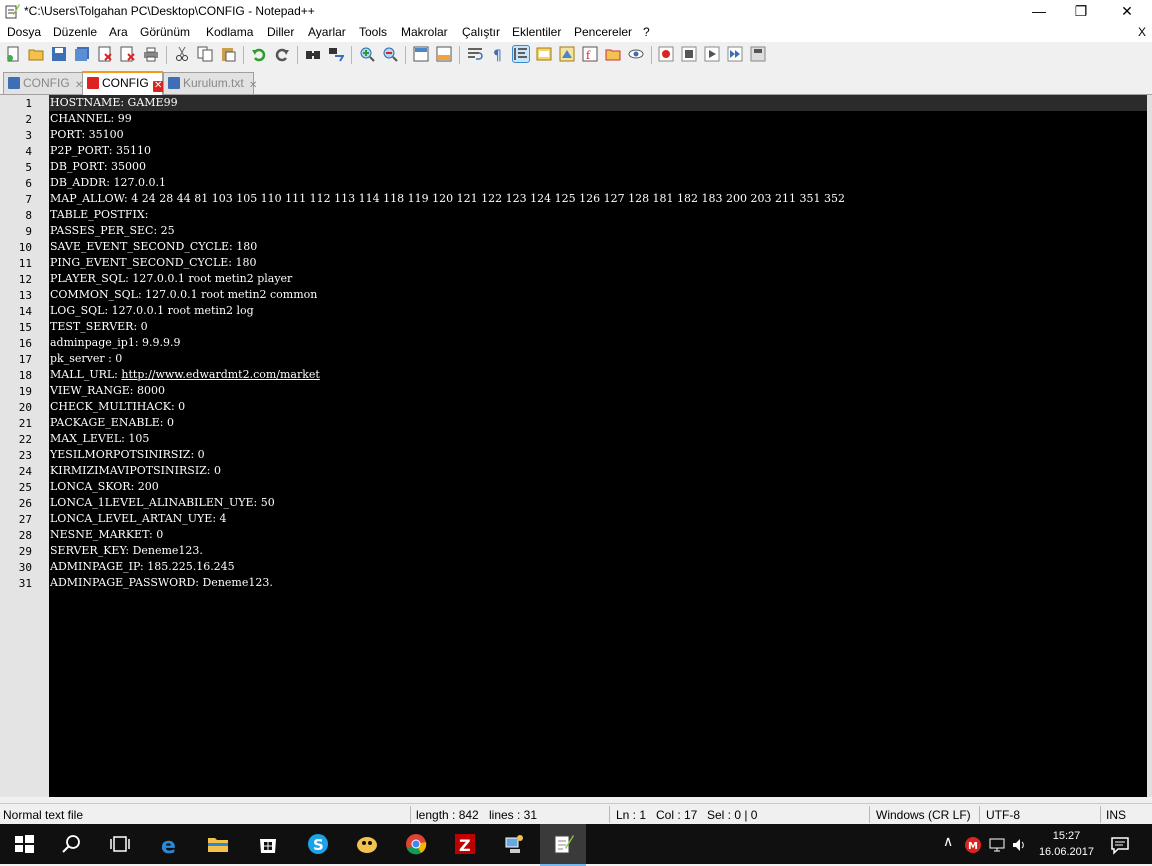 This screenshot has width=1152, height=866. What do you see at coordinates (229, 32) in the screenshot?
I see `menu-kodlama: Kodlama` at bounding box center [229, 32].